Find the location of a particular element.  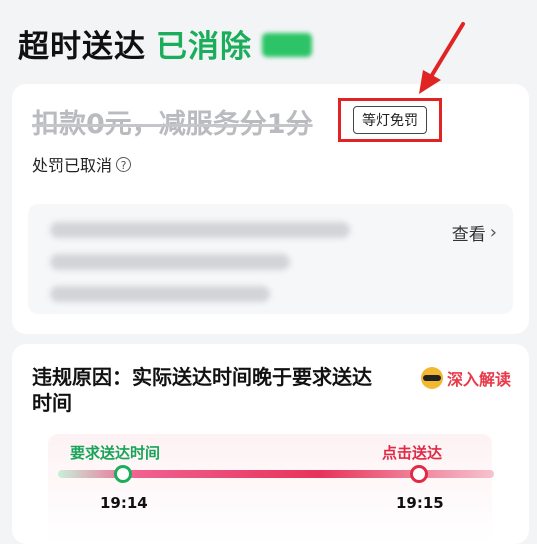

blurred-time-line is located at coordinates (170, 262).